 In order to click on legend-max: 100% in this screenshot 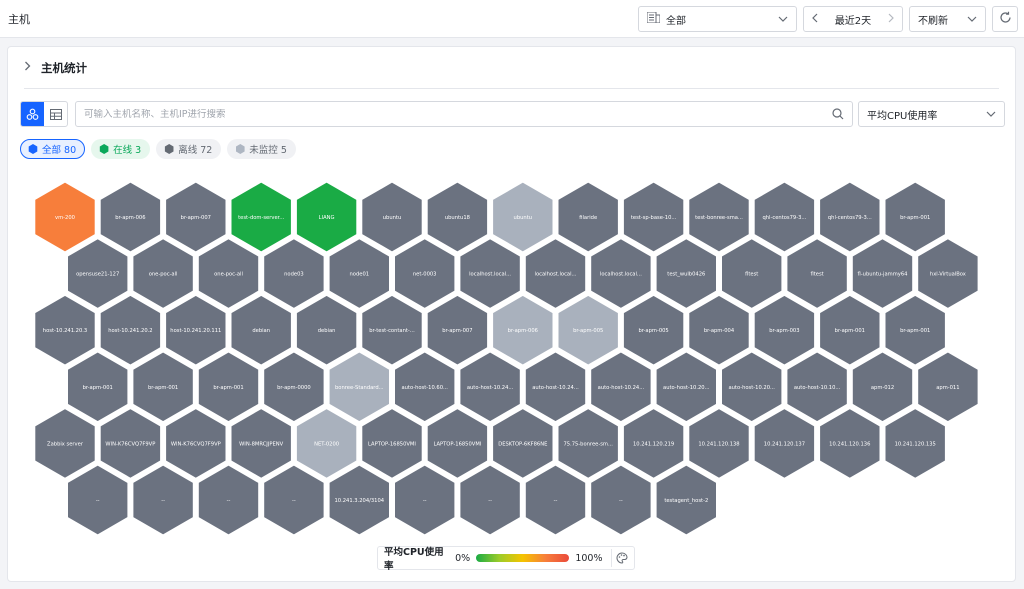, I will do `click(589, 558)`.